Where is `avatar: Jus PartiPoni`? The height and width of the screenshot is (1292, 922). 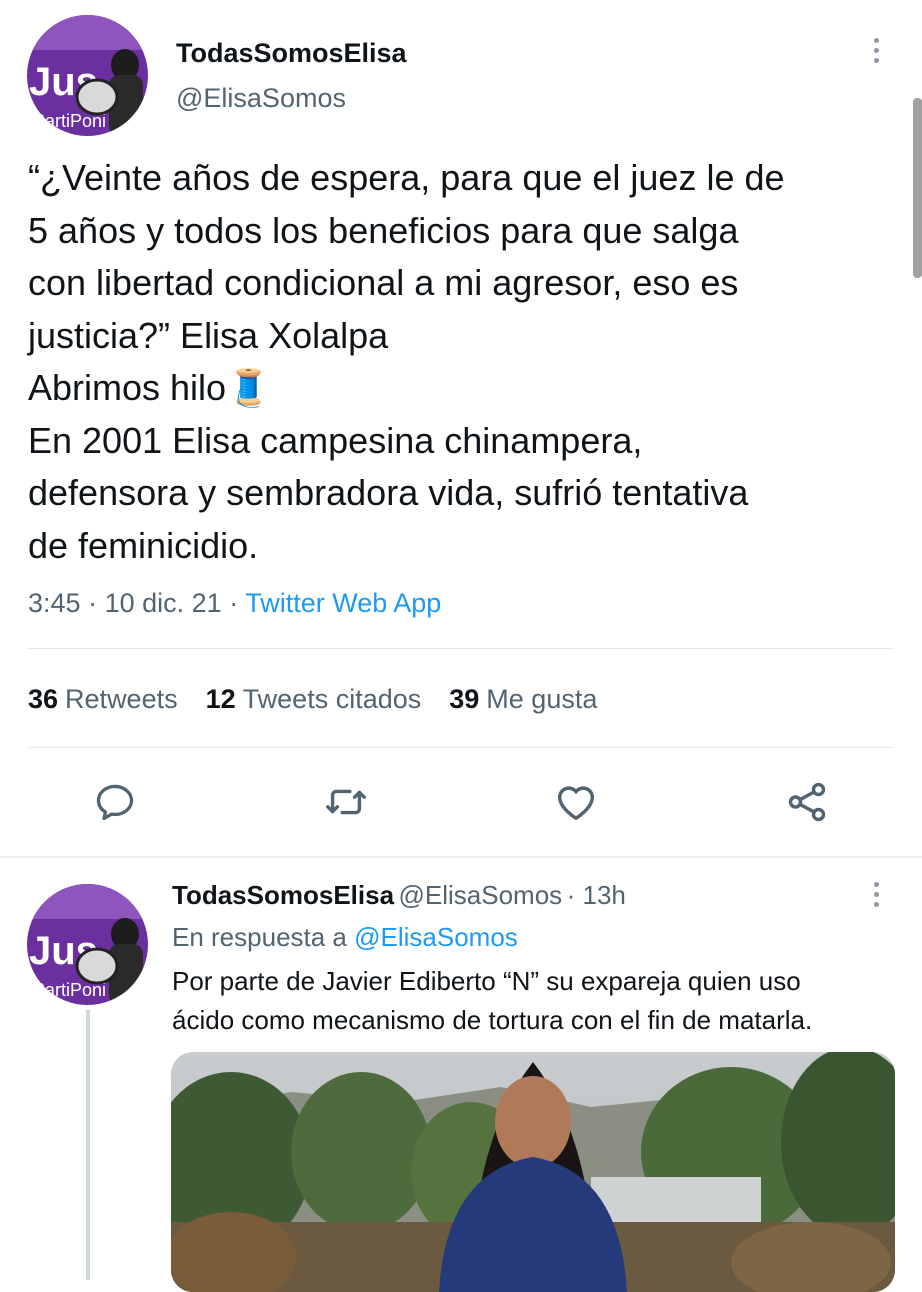 avatar: Jus PartiPoni is located at coordinates (87, 75).